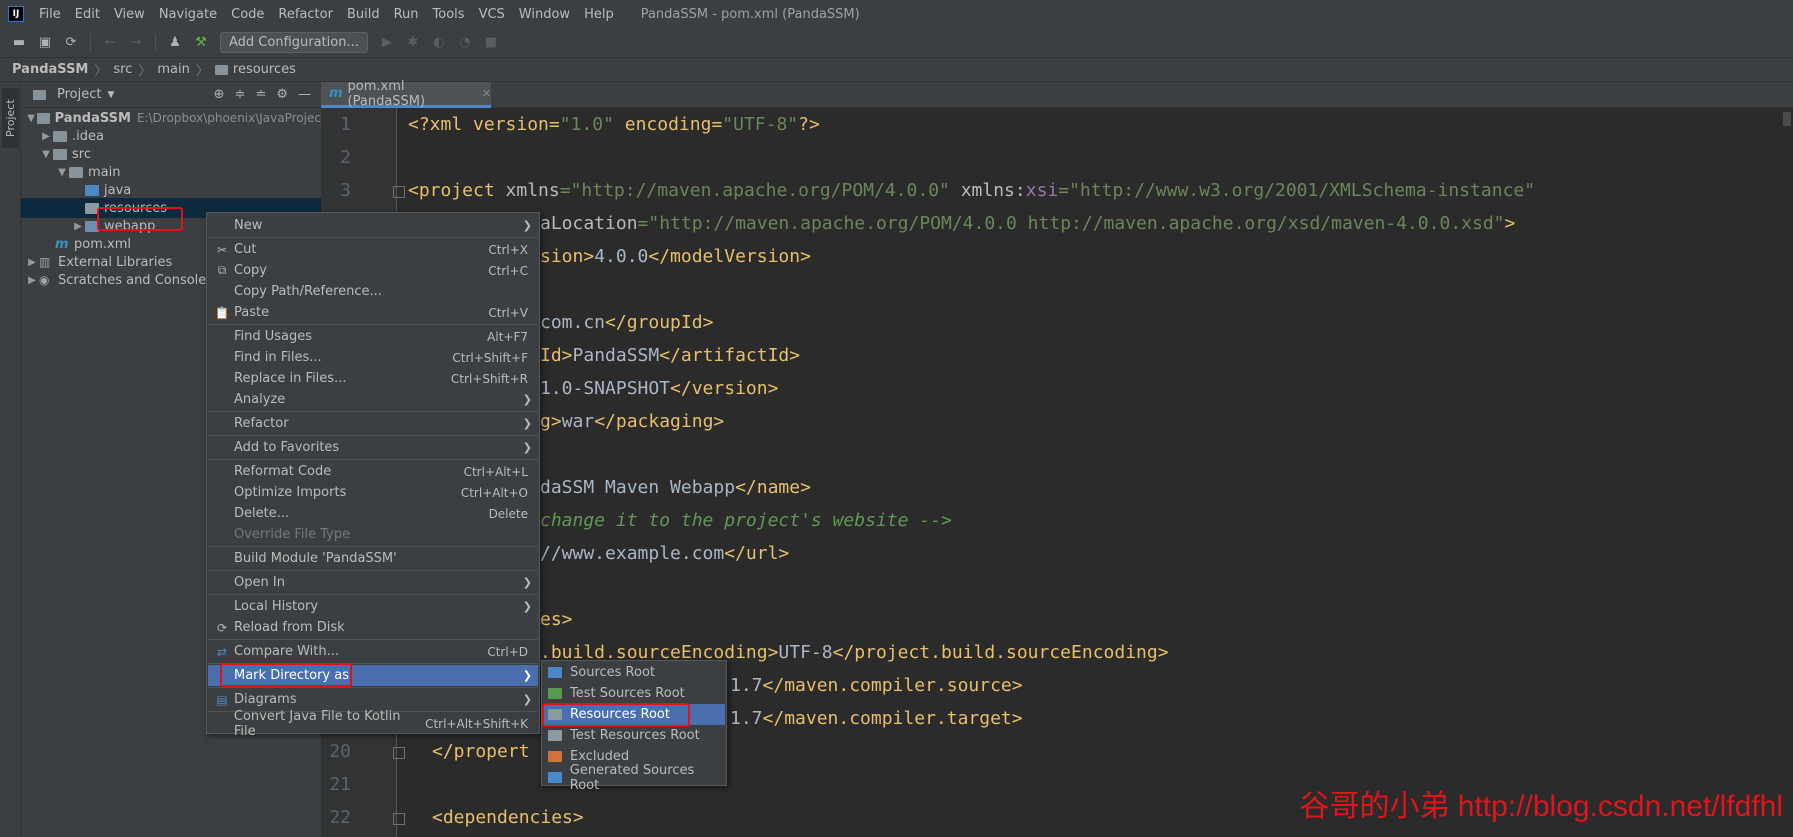 Image resolution: width=1793 pixels, height=837 pixels. Describe the element at coordinates (486, 93) in the screenshot. I see `close-icon: ✕` at that location.